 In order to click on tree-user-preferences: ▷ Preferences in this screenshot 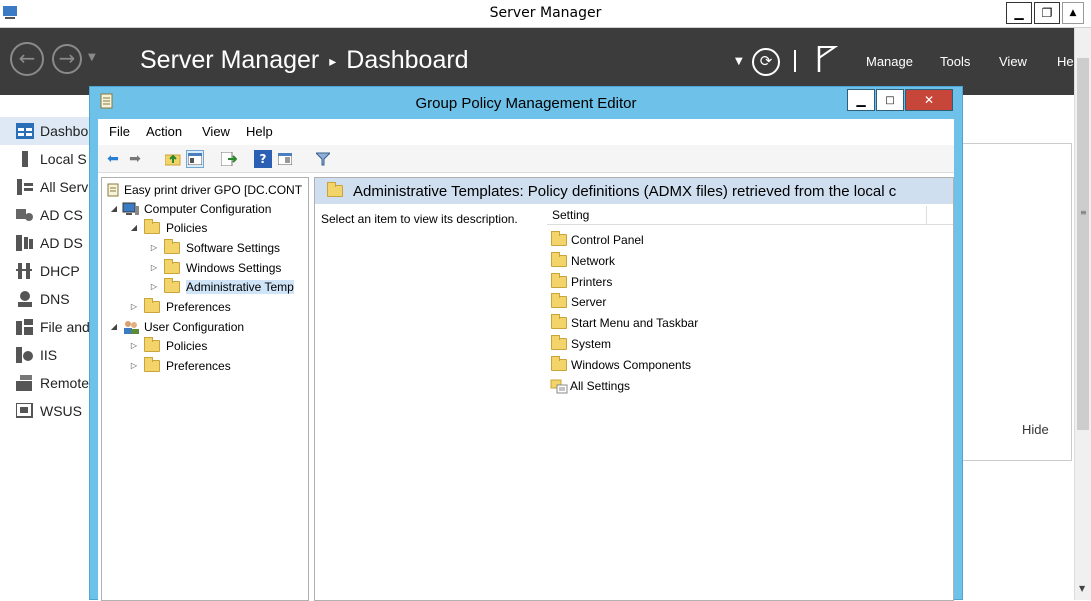, I will do `click(179, 365)`.